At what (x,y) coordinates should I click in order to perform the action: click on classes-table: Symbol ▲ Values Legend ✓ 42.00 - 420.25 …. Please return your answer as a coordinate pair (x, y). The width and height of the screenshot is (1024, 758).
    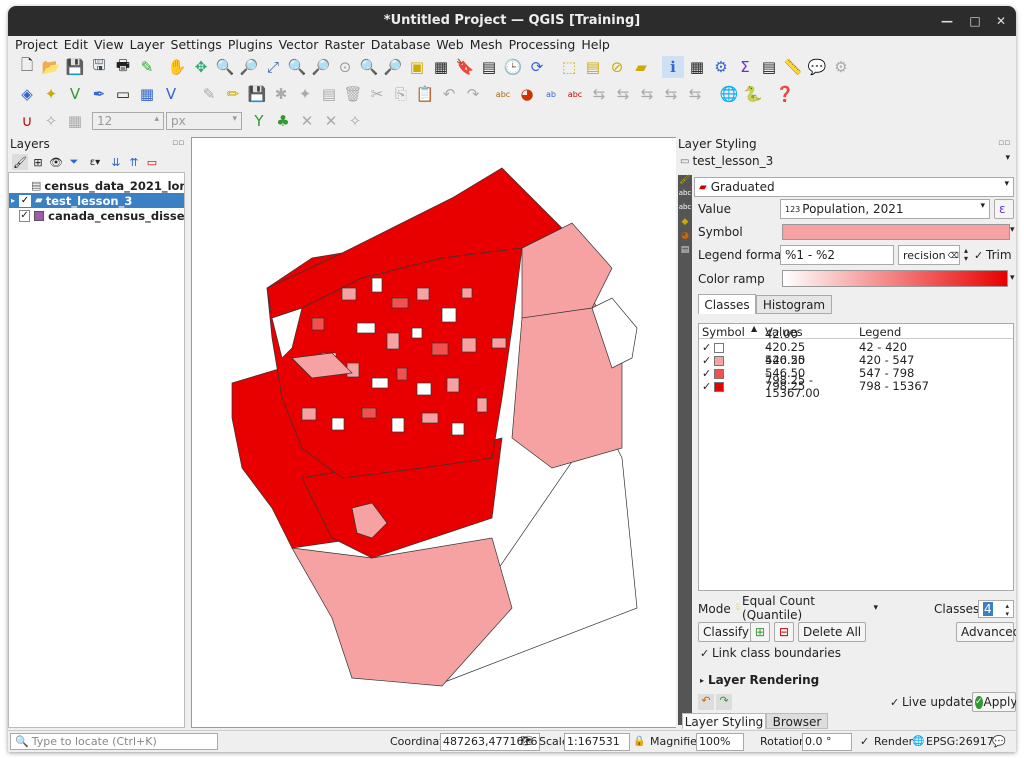
    Looking at the image, I should click on (856, 457).